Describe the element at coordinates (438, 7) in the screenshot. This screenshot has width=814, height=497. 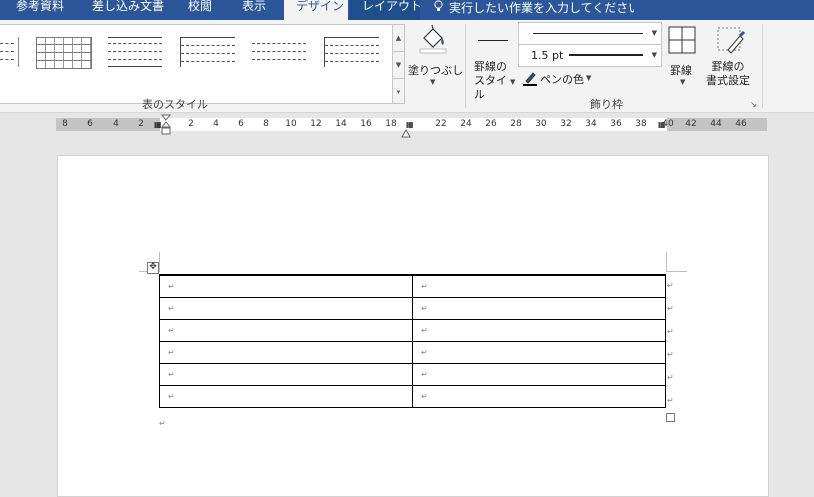
I see `lightbulb-icon` at that location.